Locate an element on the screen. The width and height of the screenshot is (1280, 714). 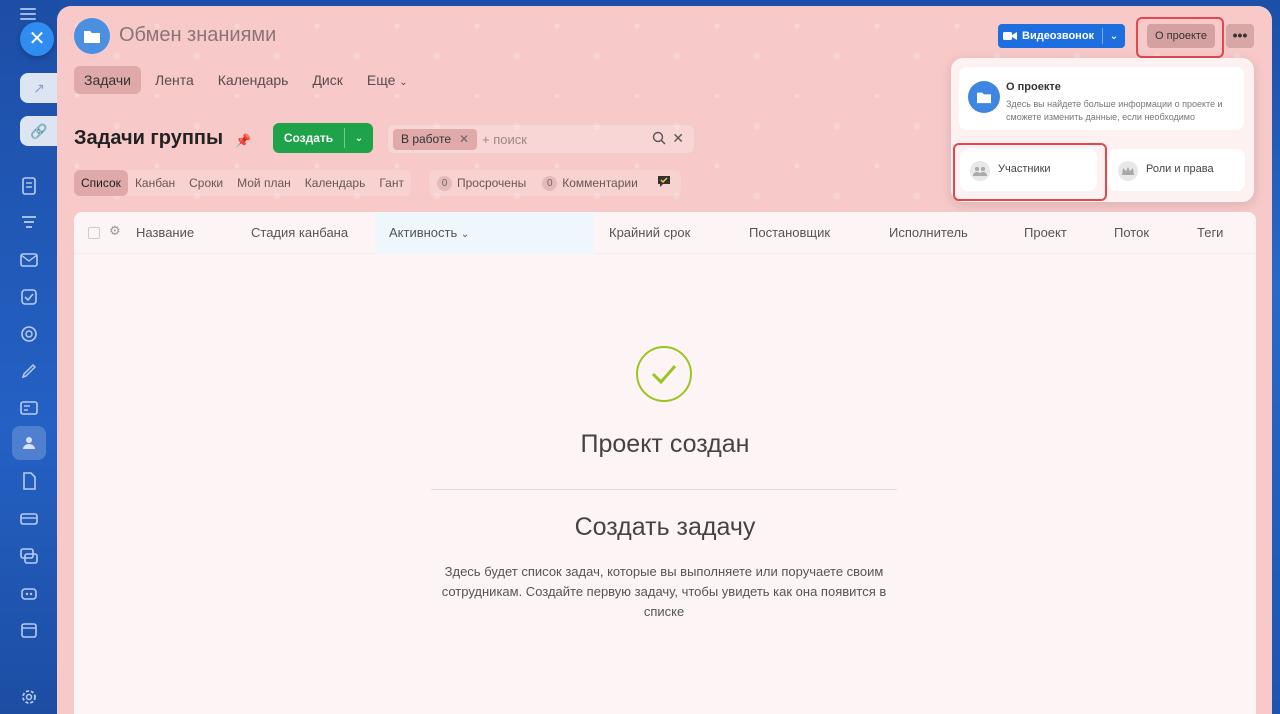
search-input: + поиск is located at coordinates (504, 139).